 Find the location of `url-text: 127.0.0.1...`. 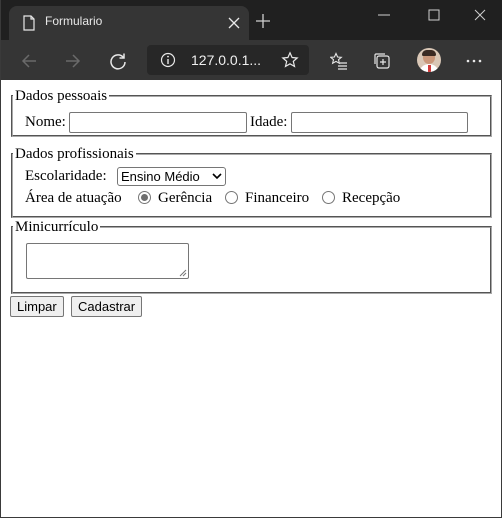

url-text: 127.0.0.1... is located at coordinates (226, 60).